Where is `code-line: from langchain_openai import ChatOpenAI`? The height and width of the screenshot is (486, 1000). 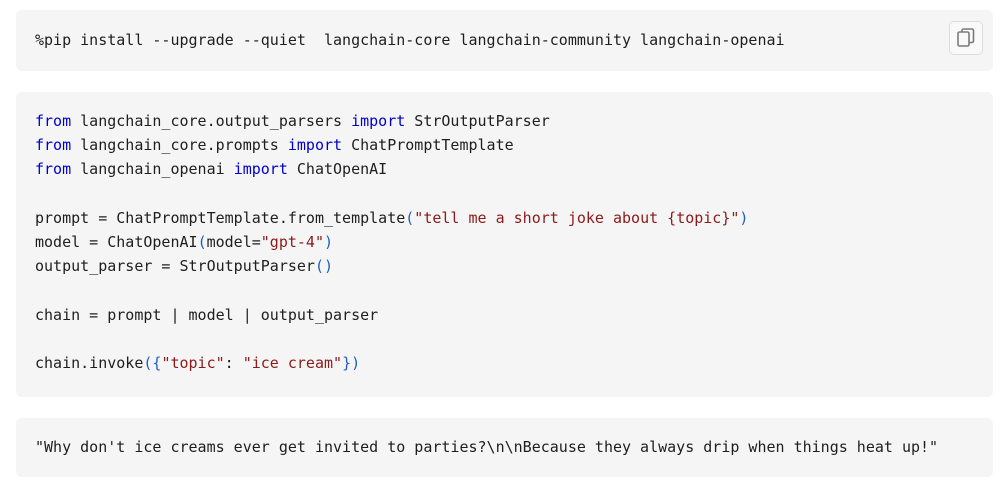 code-line: from langchain_openai import ChatOpenAI is located at coordinates (211, 169).